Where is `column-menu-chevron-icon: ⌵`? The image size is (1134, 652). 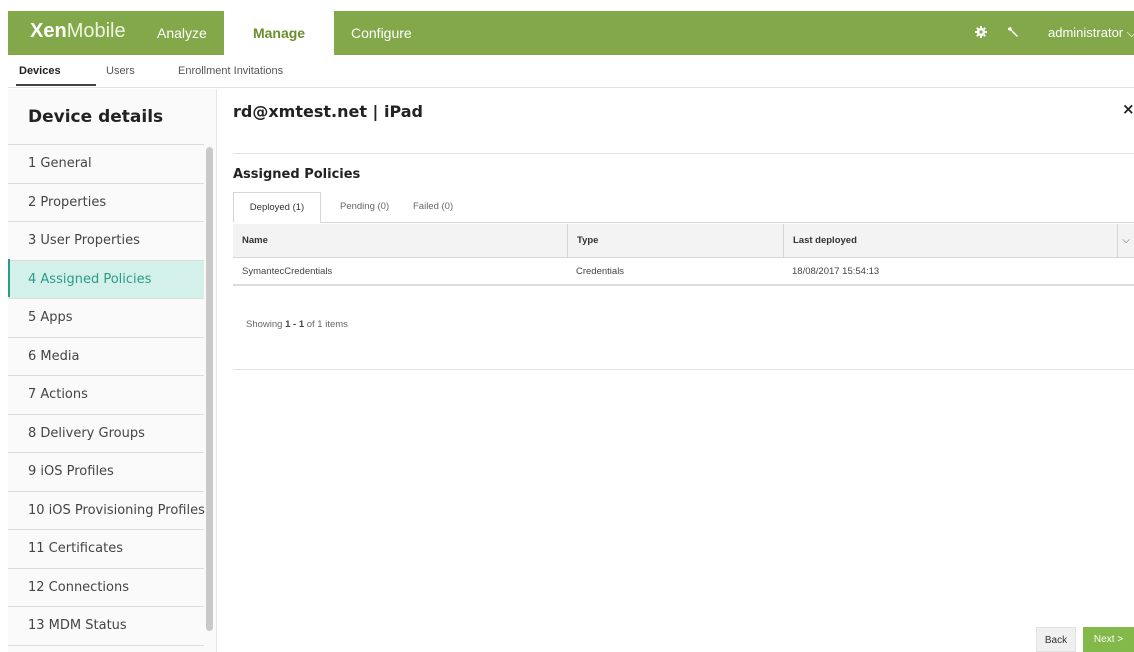 column-menu-chevron-icon: ⌵ is located at coordinates (1125, 241).